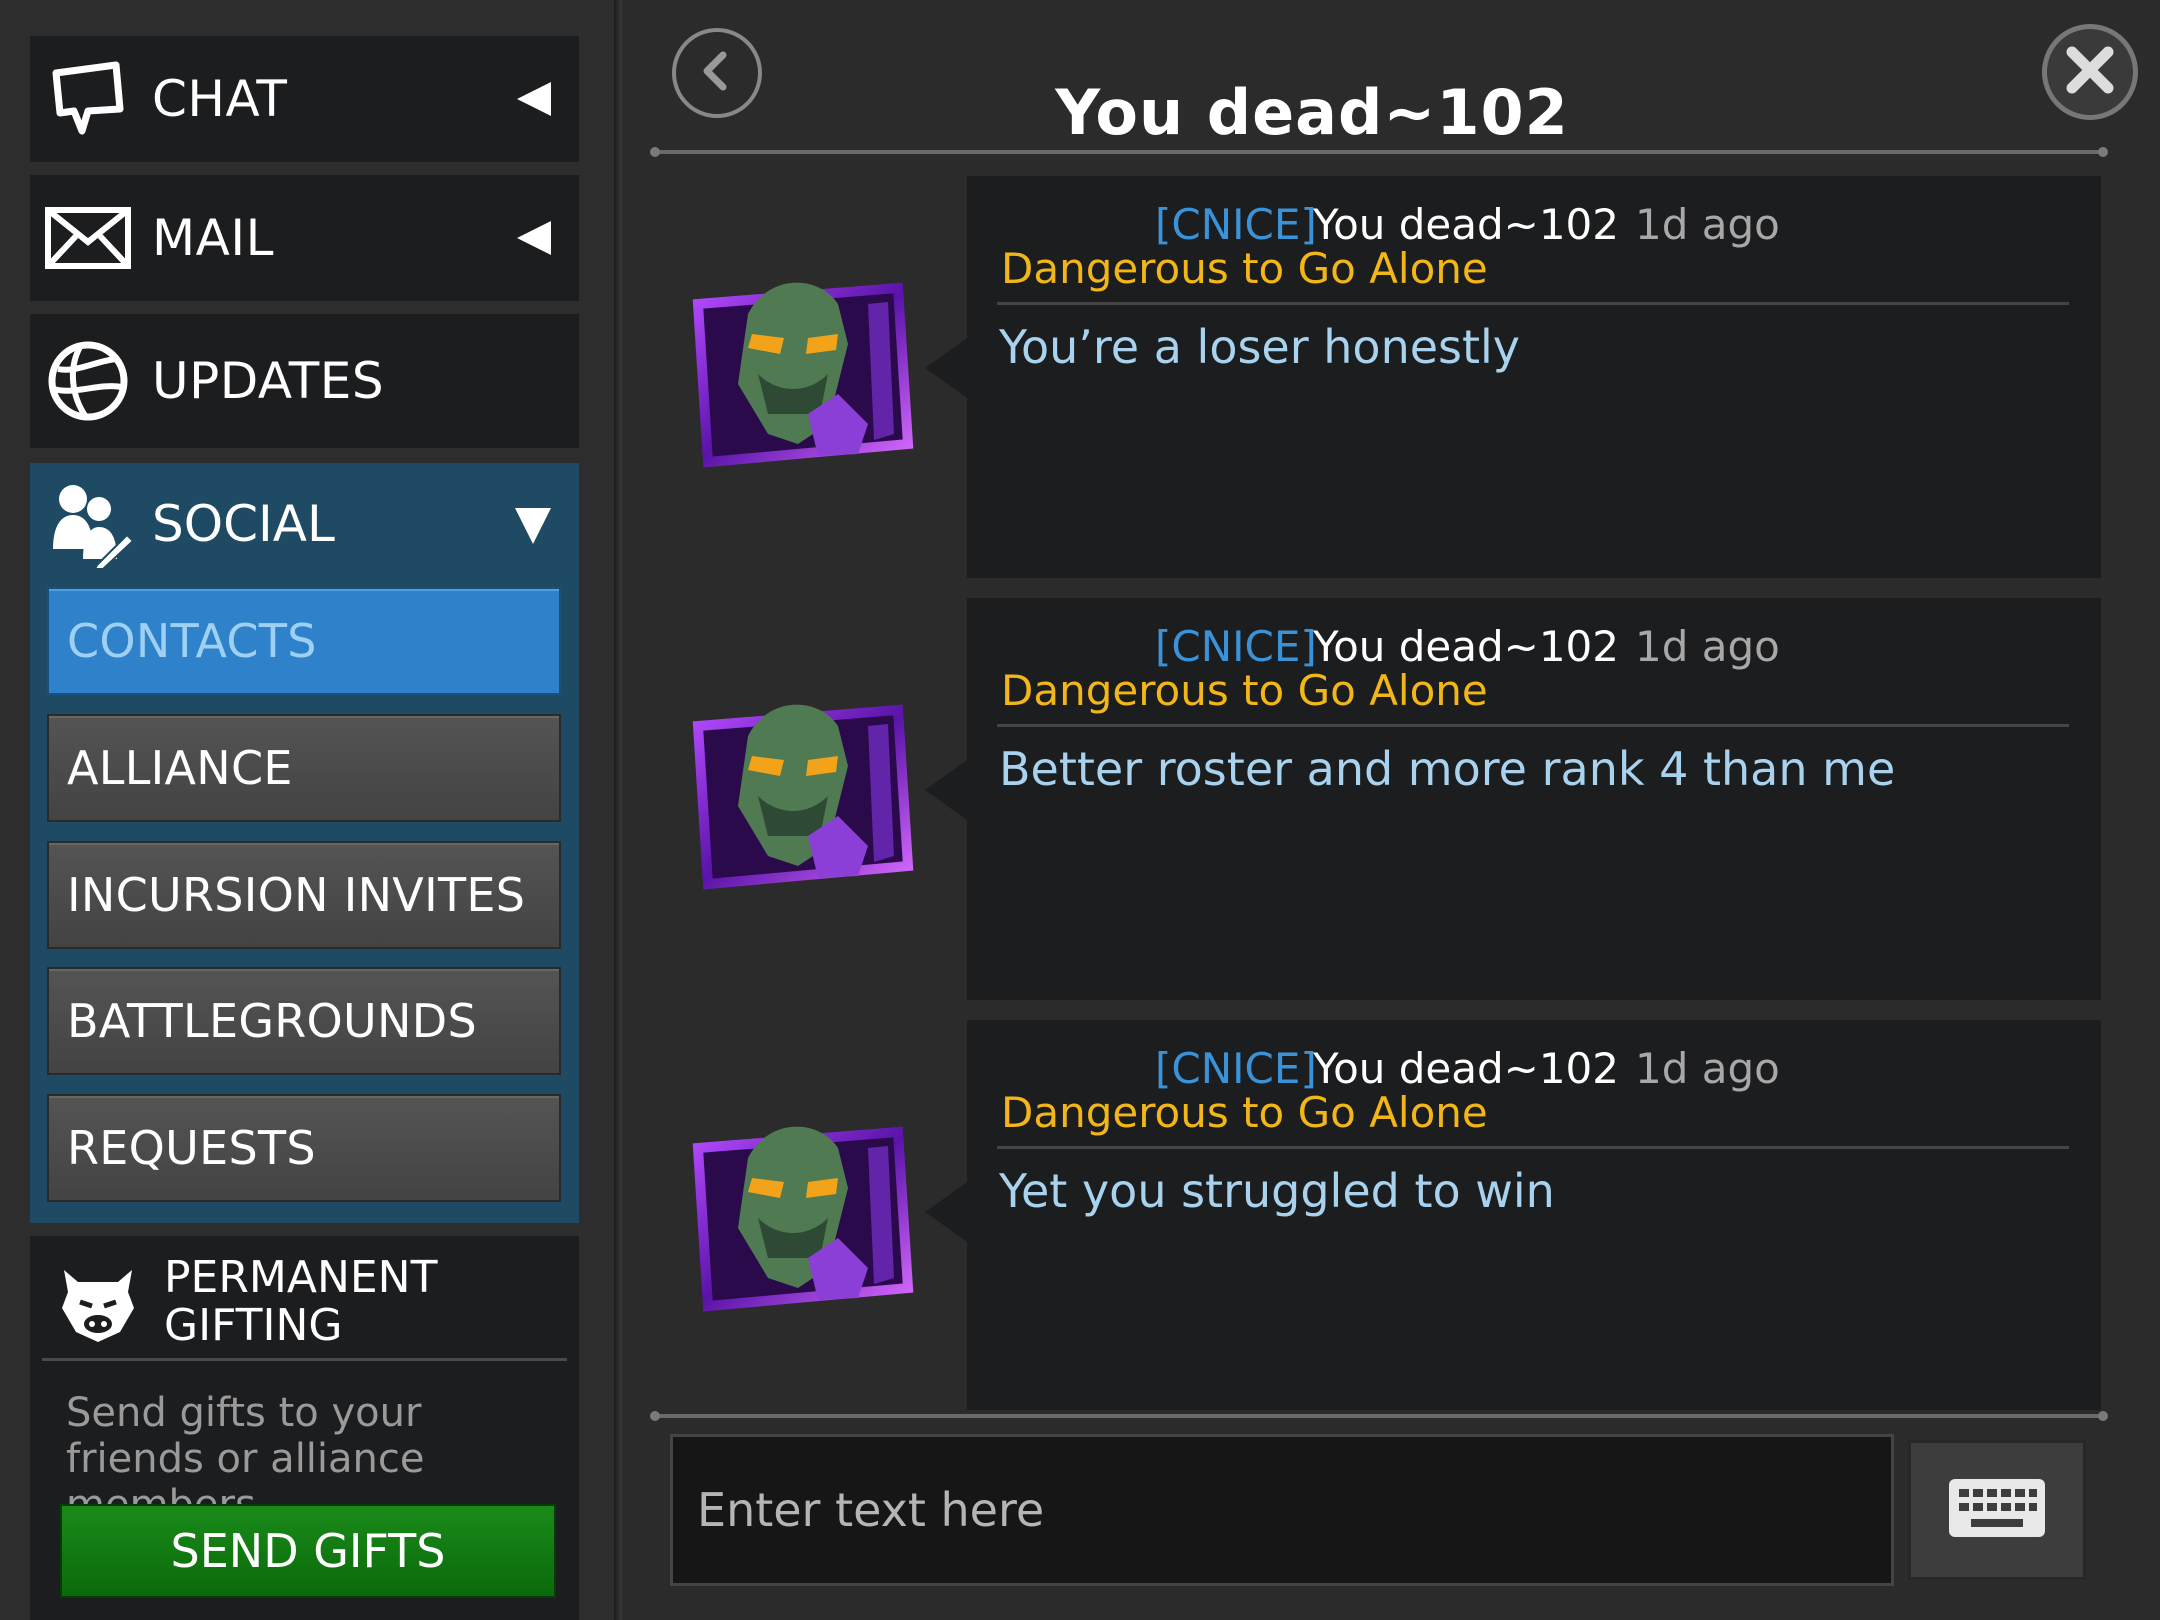 The image size is (2160, 1620). I want to click on send-gifts-button: SEND GIFTS, so click(308, 1551).